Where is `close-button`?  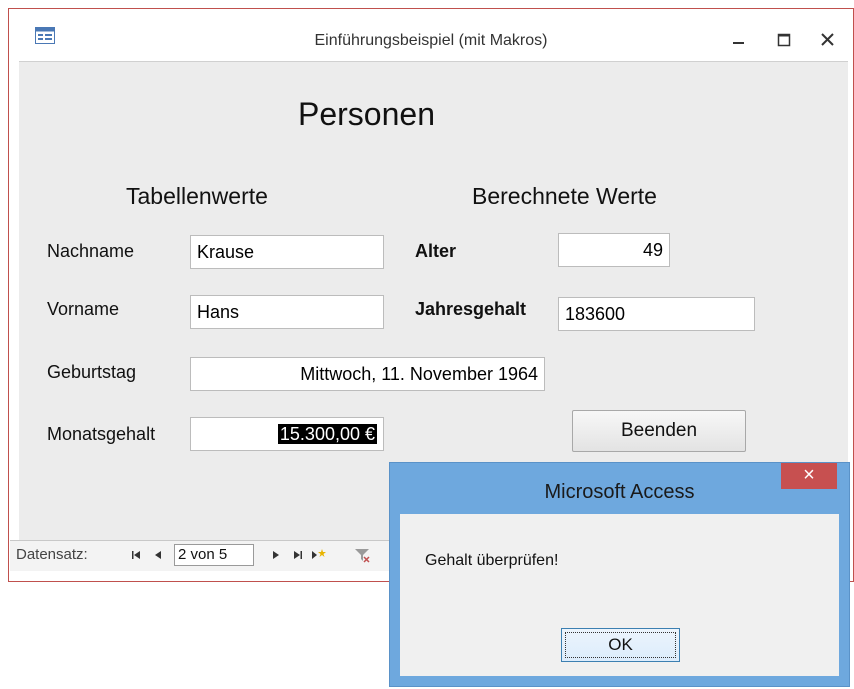 close-button is located at coordinates (828, 36).